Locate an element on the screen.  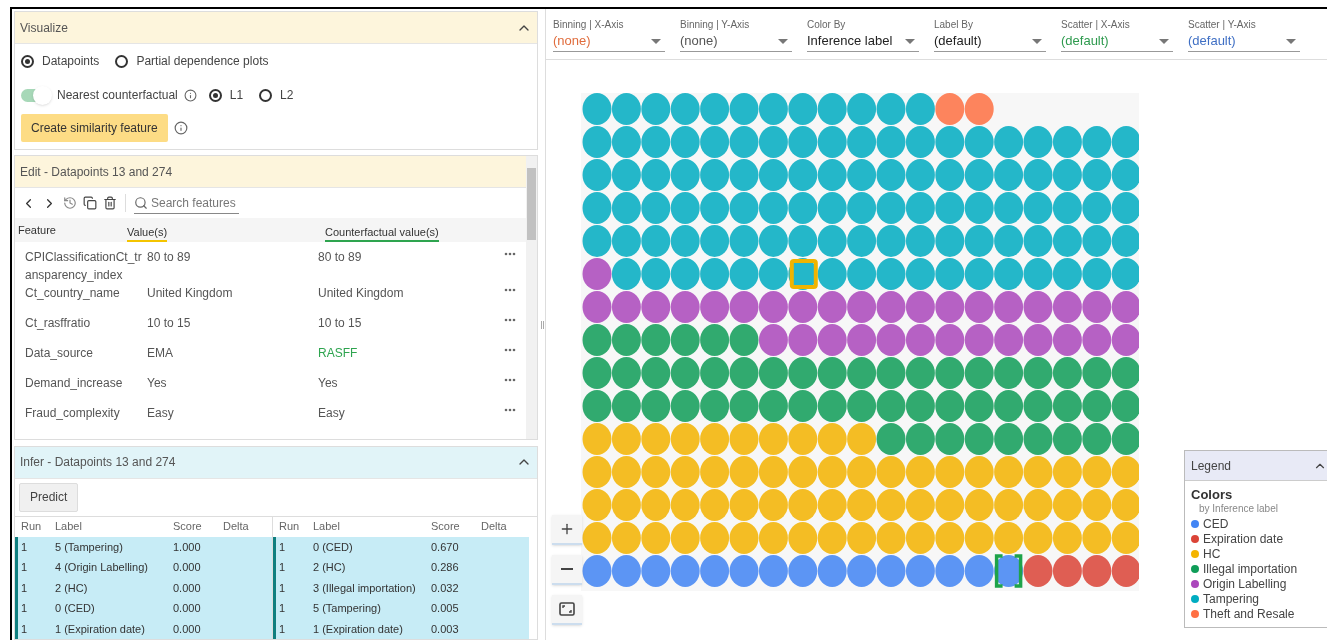
legend-label: CED is located at coordinates (1216, 524).